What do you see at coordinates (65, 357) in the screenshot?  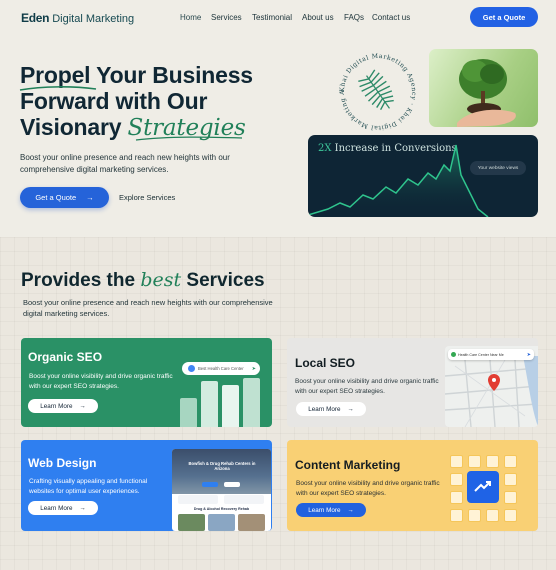 I see `card-title: Organic SEO` at bounding box center [65, 357].